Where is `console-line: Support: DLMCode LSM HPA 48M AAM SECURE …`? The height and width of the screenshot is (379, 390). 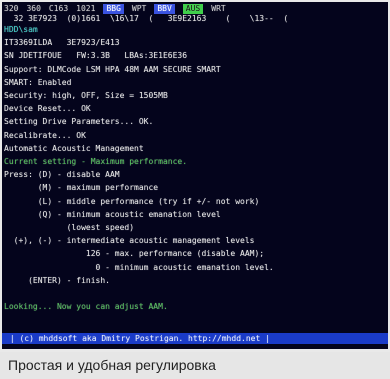
console-line: Support: DLMCode LSM HPA 48M AAM SECURE … is located at coordinates (112, 69).